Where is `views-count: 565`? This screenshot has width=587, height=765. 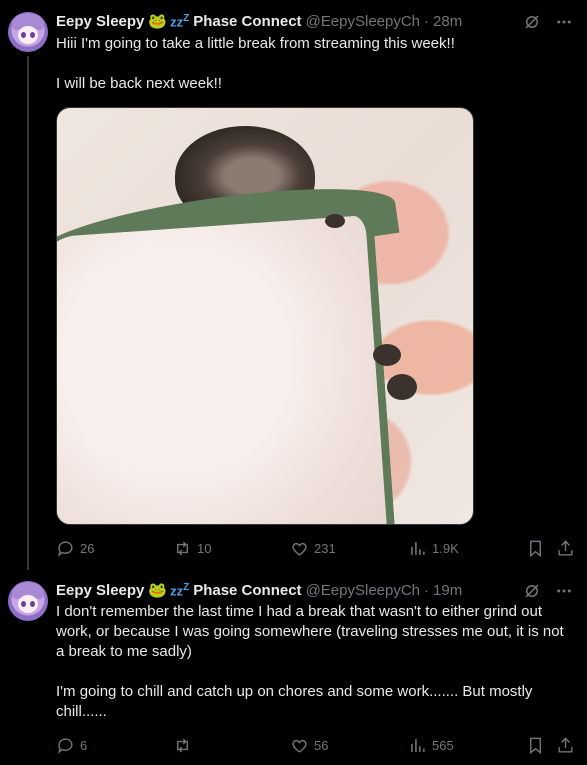
views-count: 565 is located at coordinates (443, 745).